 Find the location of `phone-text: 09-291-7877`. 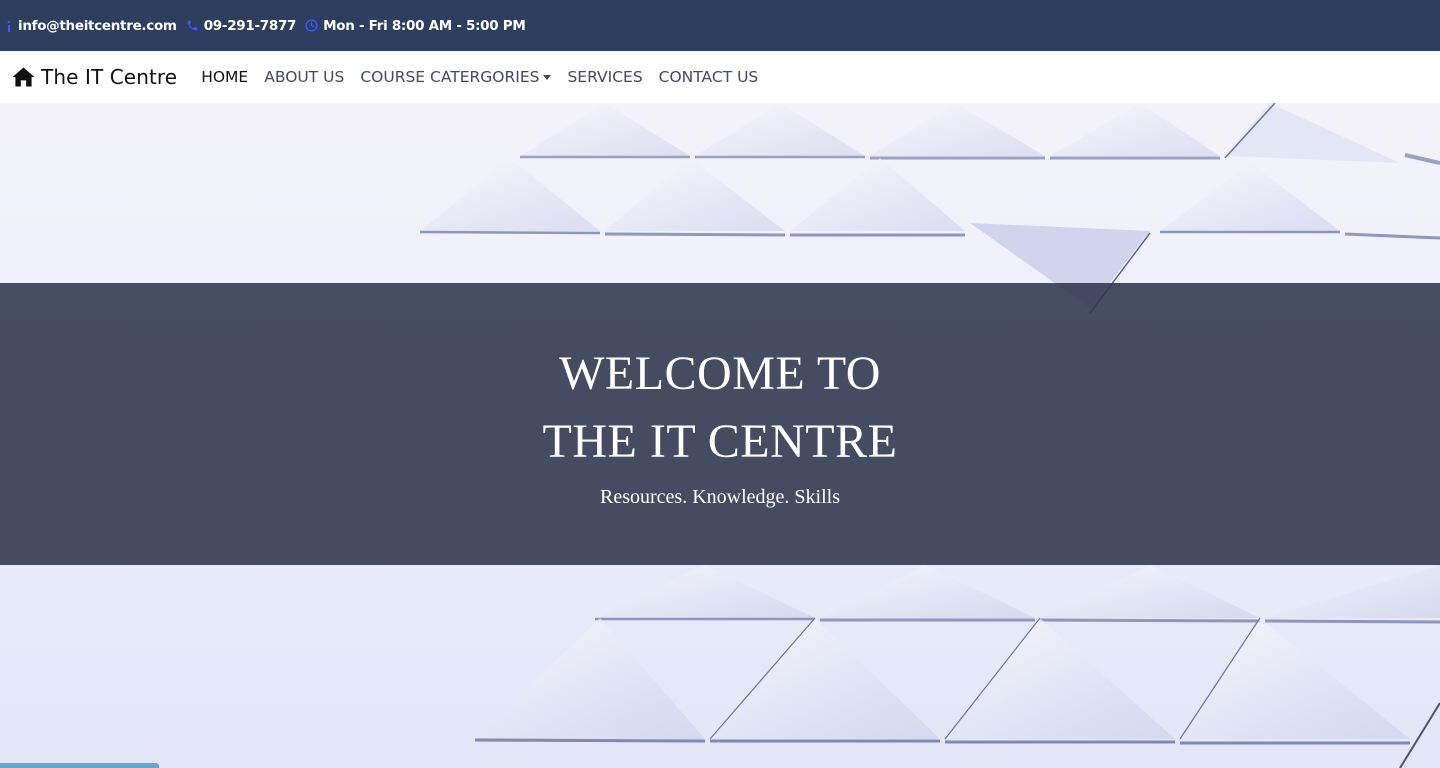

phone-text: 09-291-7877 is located at coordinates (250, 26).